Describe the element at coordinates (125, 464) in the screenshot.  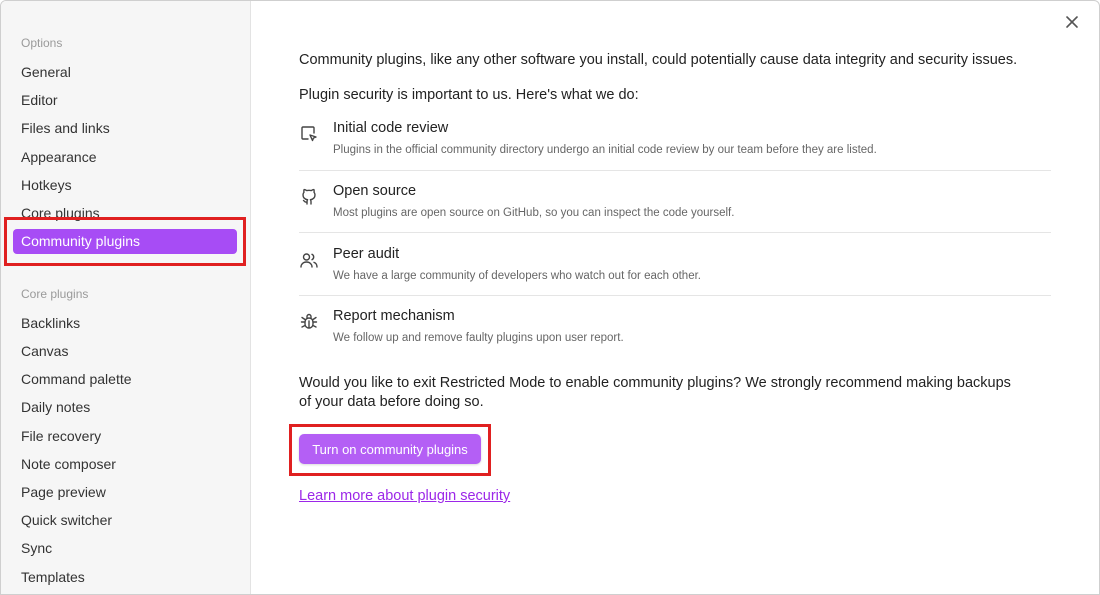
I see `sidebar-item-note-composer: Note composer` at that location.